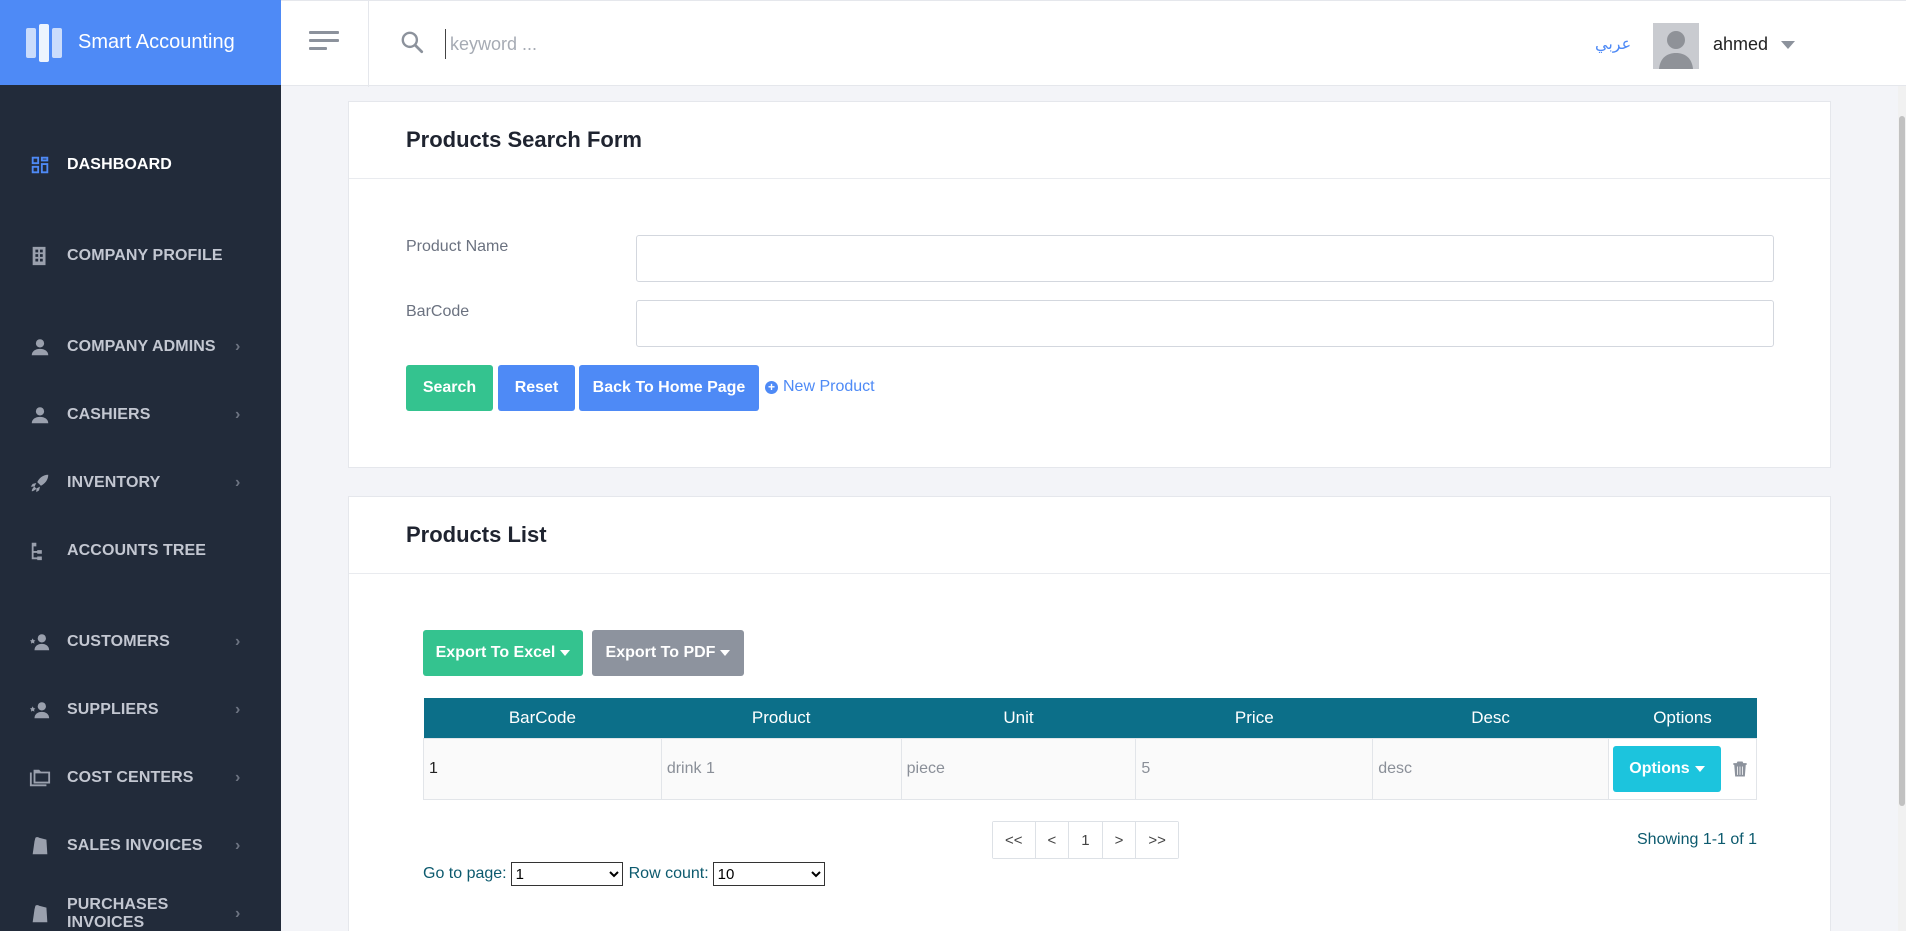  I want to click on sidebar-item-cost-centers: COST CENTERS ›, so click(140, 778).